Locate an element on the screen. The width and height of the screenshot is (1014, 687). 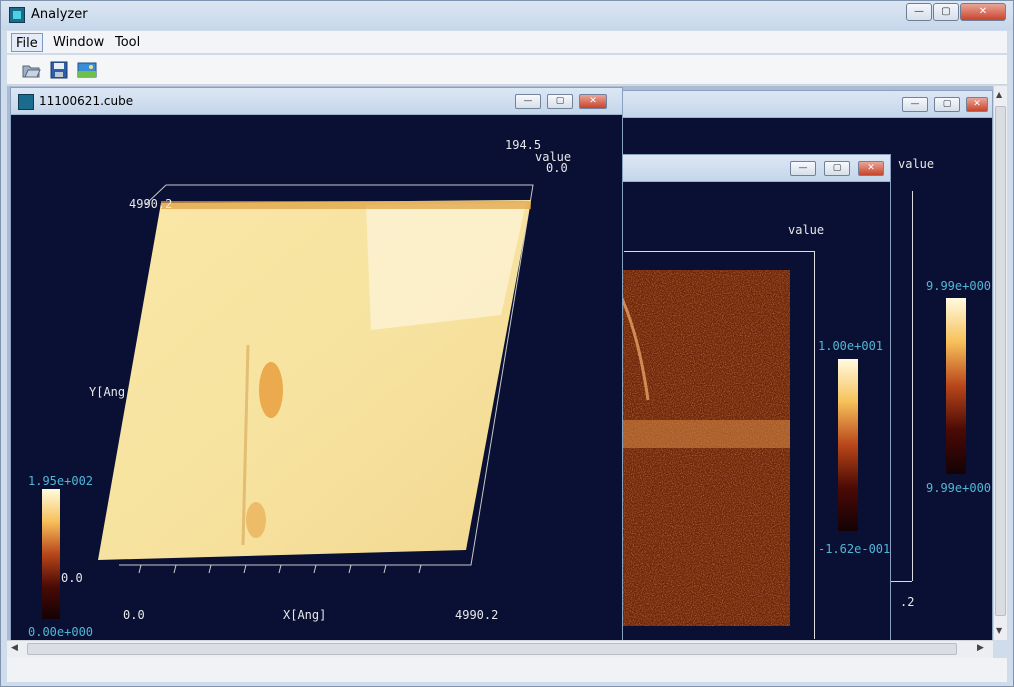
x-min-label: 0.0 is located at coordinates (134, 615).